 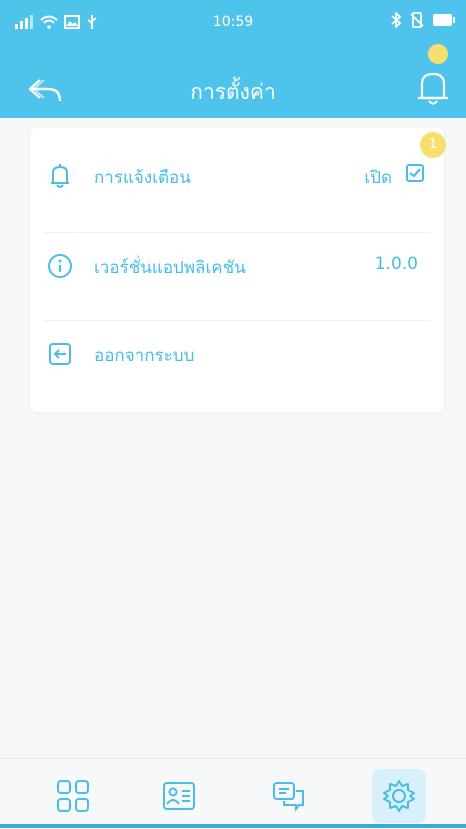 I want to click on notification-bell-button, so click(x=433, y=87).